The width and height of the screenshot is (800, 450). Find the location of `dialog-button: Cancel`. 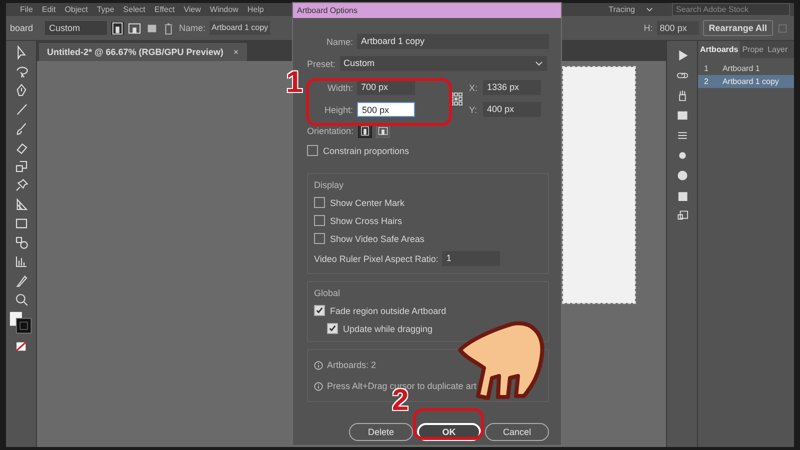

dialog-button: Cancel is located at coordinates (517, 432).